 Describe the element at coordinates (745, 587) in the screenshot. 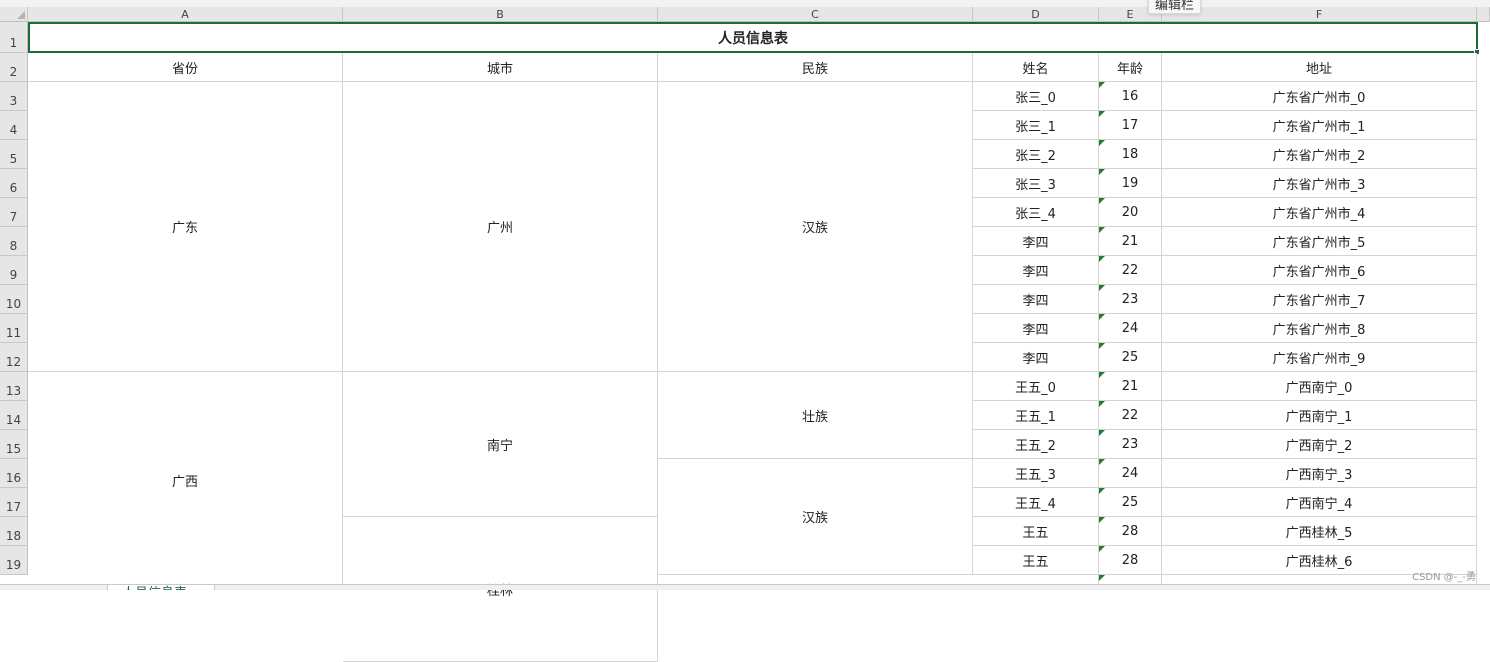

I see `sheet-tab-bar` at that location.